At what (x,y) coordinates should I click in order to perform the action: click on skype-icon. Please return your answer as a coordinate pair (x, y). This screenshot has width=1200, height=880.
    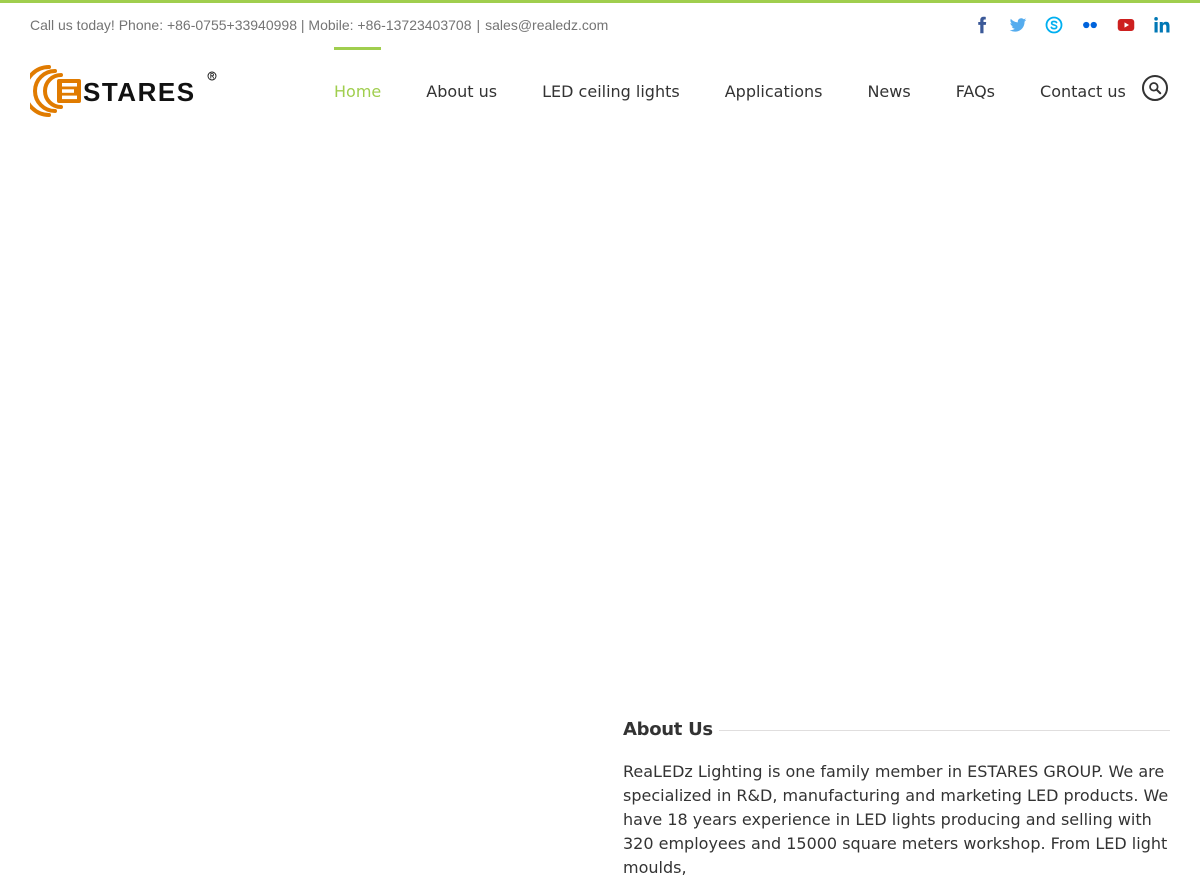
    Looking at the image, I should click on (1054, 25).